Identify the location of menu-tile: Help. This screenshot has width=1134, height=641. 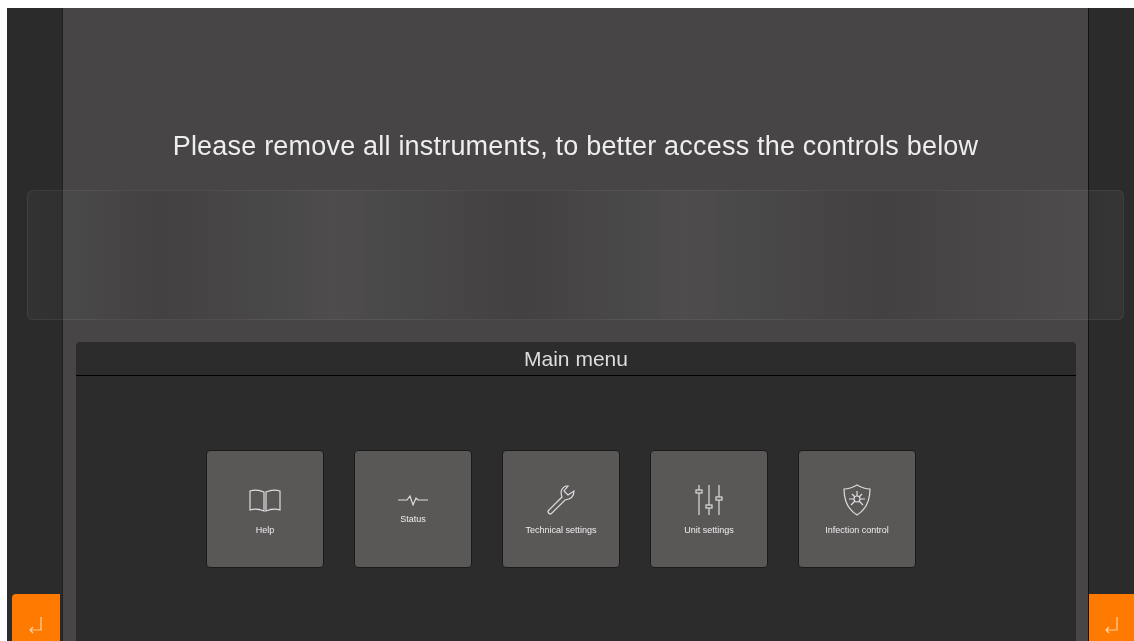
(264, 509).